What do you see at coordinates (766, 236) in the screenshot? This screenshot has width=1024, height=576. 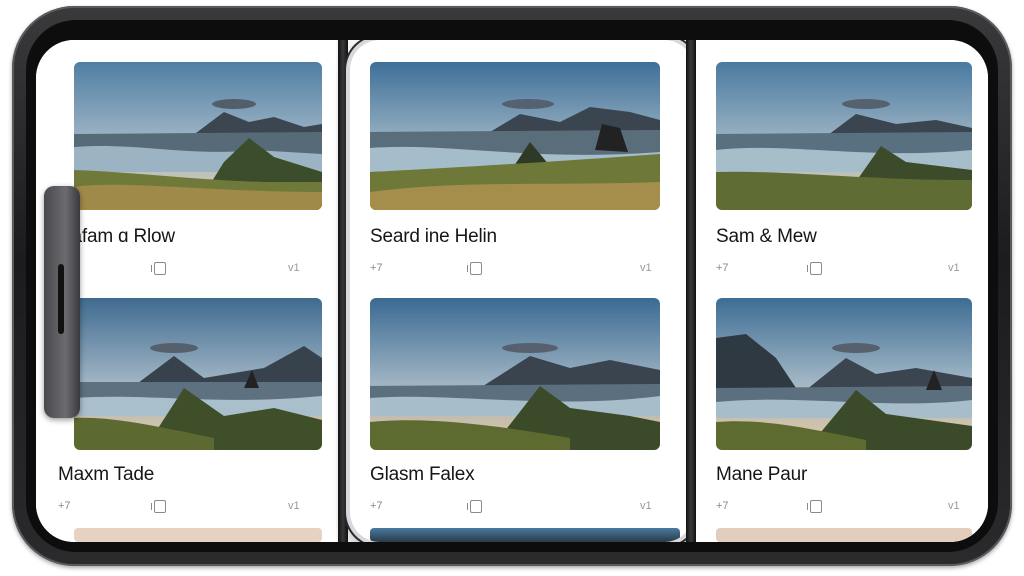 I see `card-title: Sam & Mew` at bounding box center [766, 236].